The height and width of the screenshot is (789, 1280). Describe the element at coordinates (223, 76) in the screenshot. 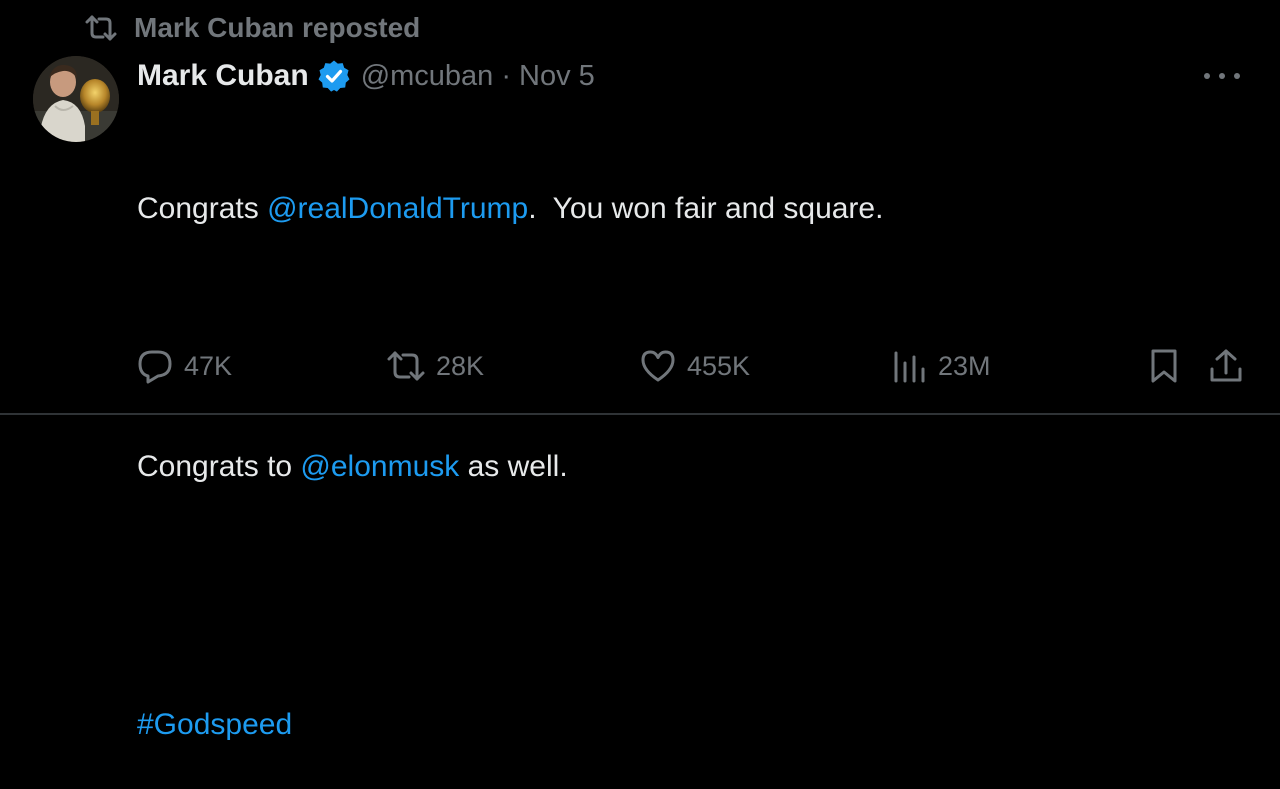

I see `author-name: Mark Cuban` at that location.